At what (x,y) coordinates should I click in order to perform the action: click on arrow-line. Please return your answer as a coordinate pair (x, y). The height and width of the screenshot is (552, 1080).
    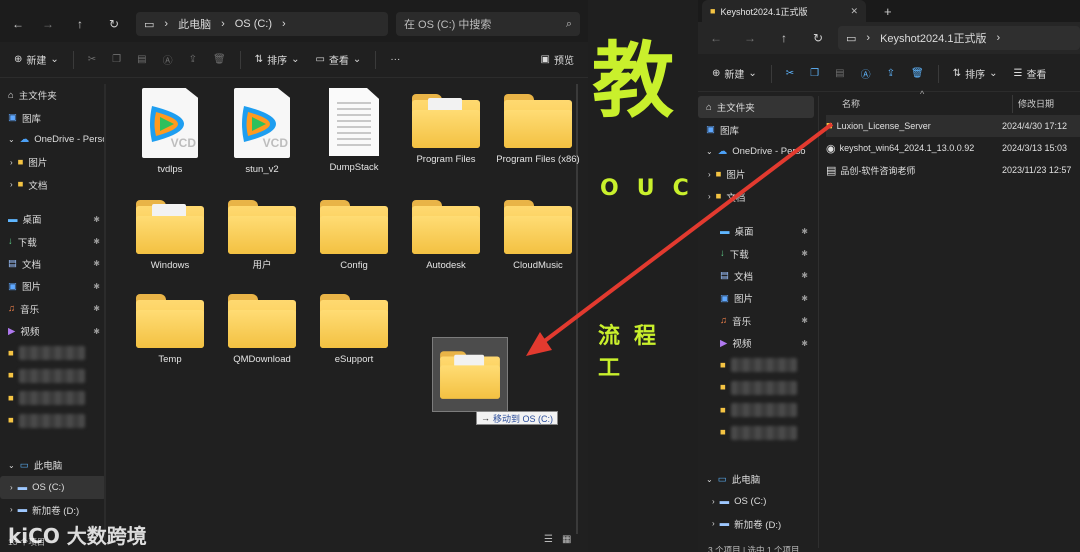
    Looking at the image, I should click on (685, 235).